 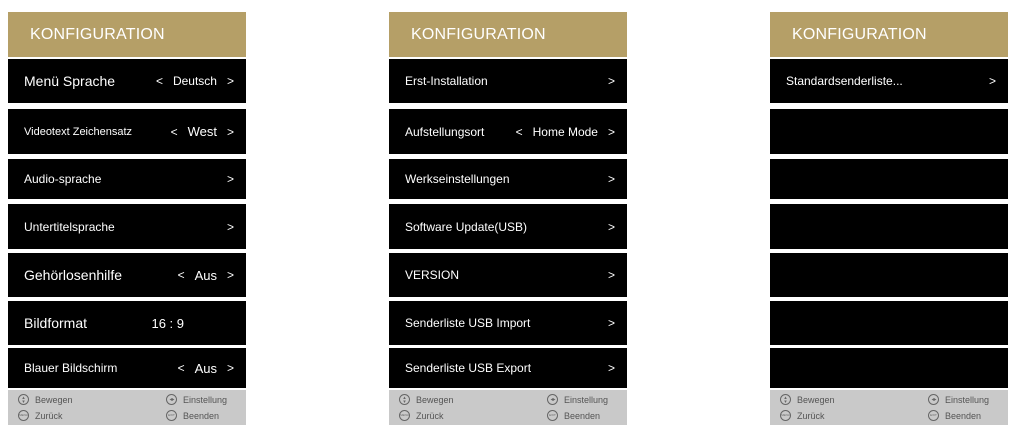 I want to click on menu-item: Erst-Installation >, so click(x=508, y=81).